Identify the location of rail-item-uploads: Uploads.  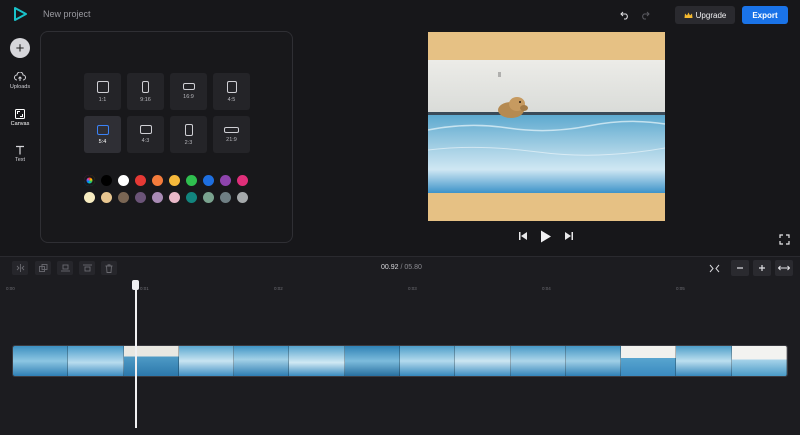
(20, 81).